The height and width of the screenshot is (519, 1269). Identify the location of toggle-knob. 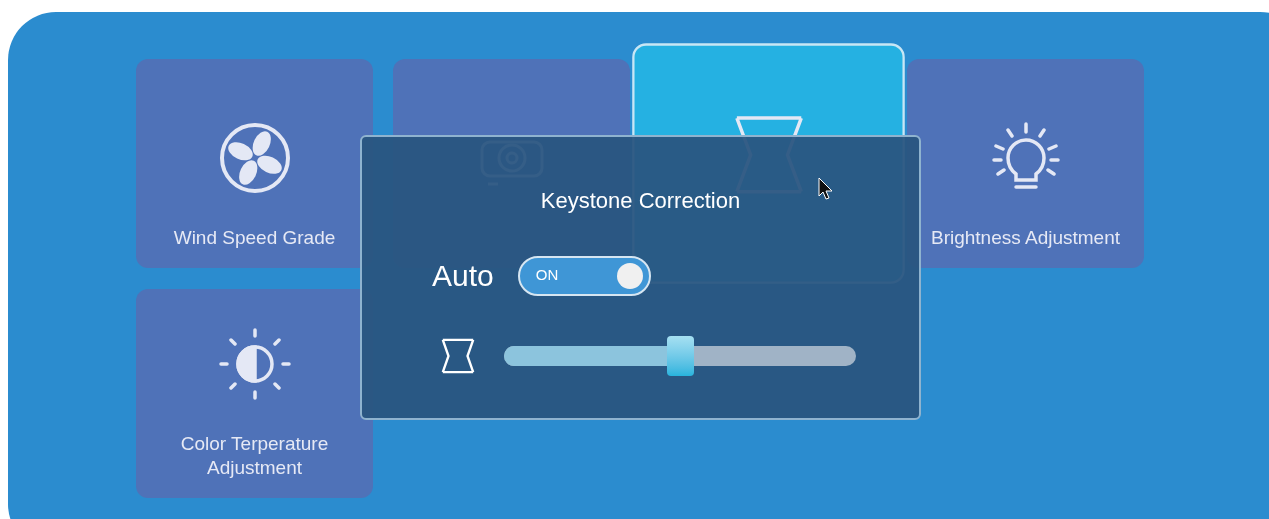
(629, 275).